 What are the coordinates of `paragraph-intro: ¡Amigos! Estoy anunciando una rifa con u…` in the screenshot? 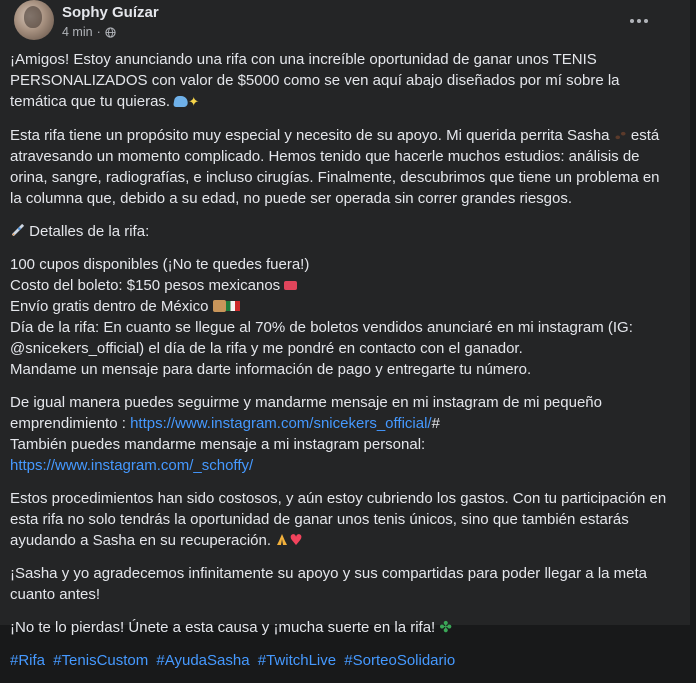 It's located at (315, 80).